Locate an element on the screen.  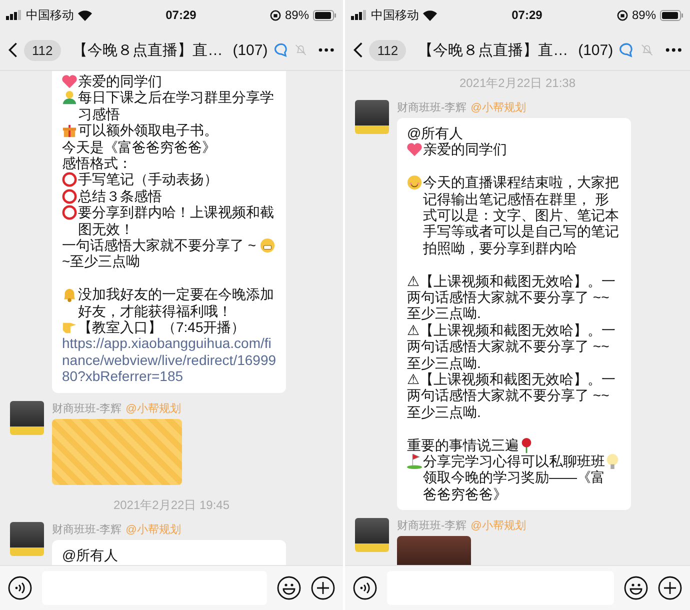
message-text: 重要的事情说三遍 is located at coordinates (463, 445).